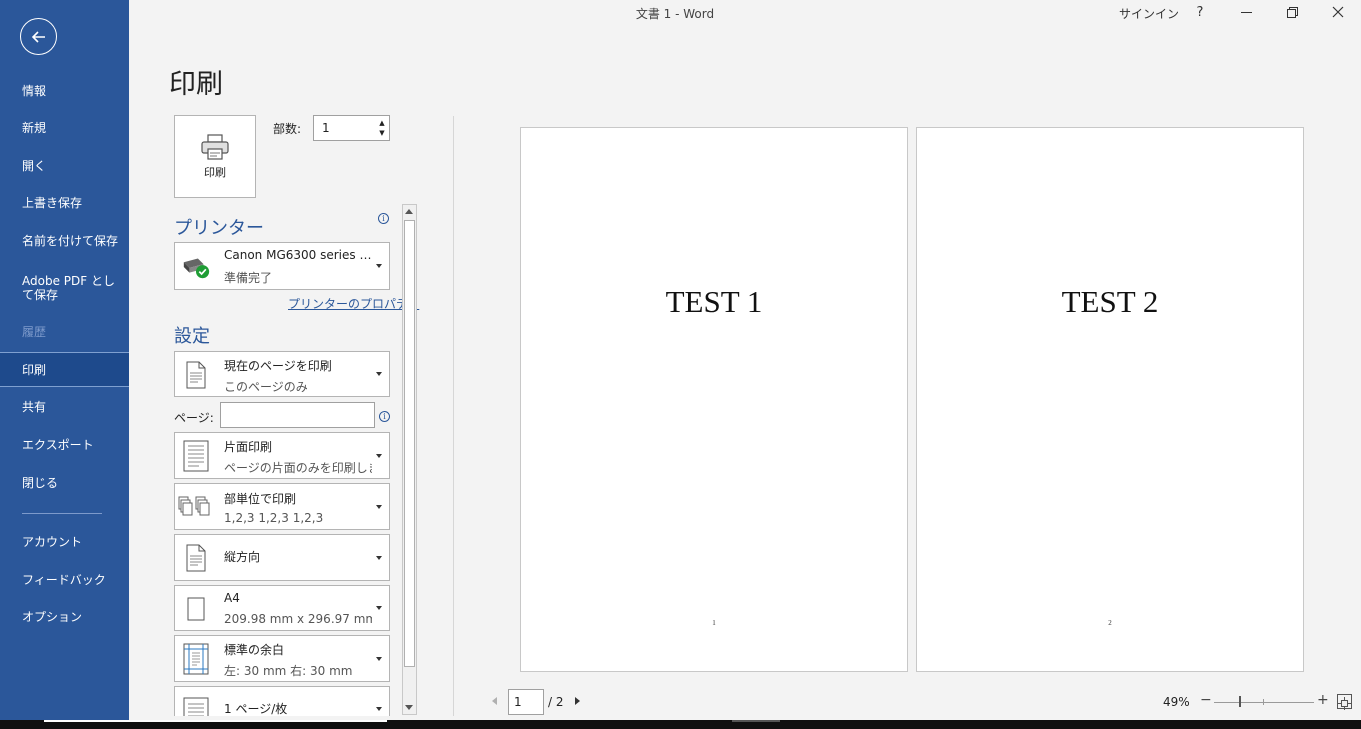 This screenshot has width=1361, height=729. I want to click on pages-input, so click(297, 415).